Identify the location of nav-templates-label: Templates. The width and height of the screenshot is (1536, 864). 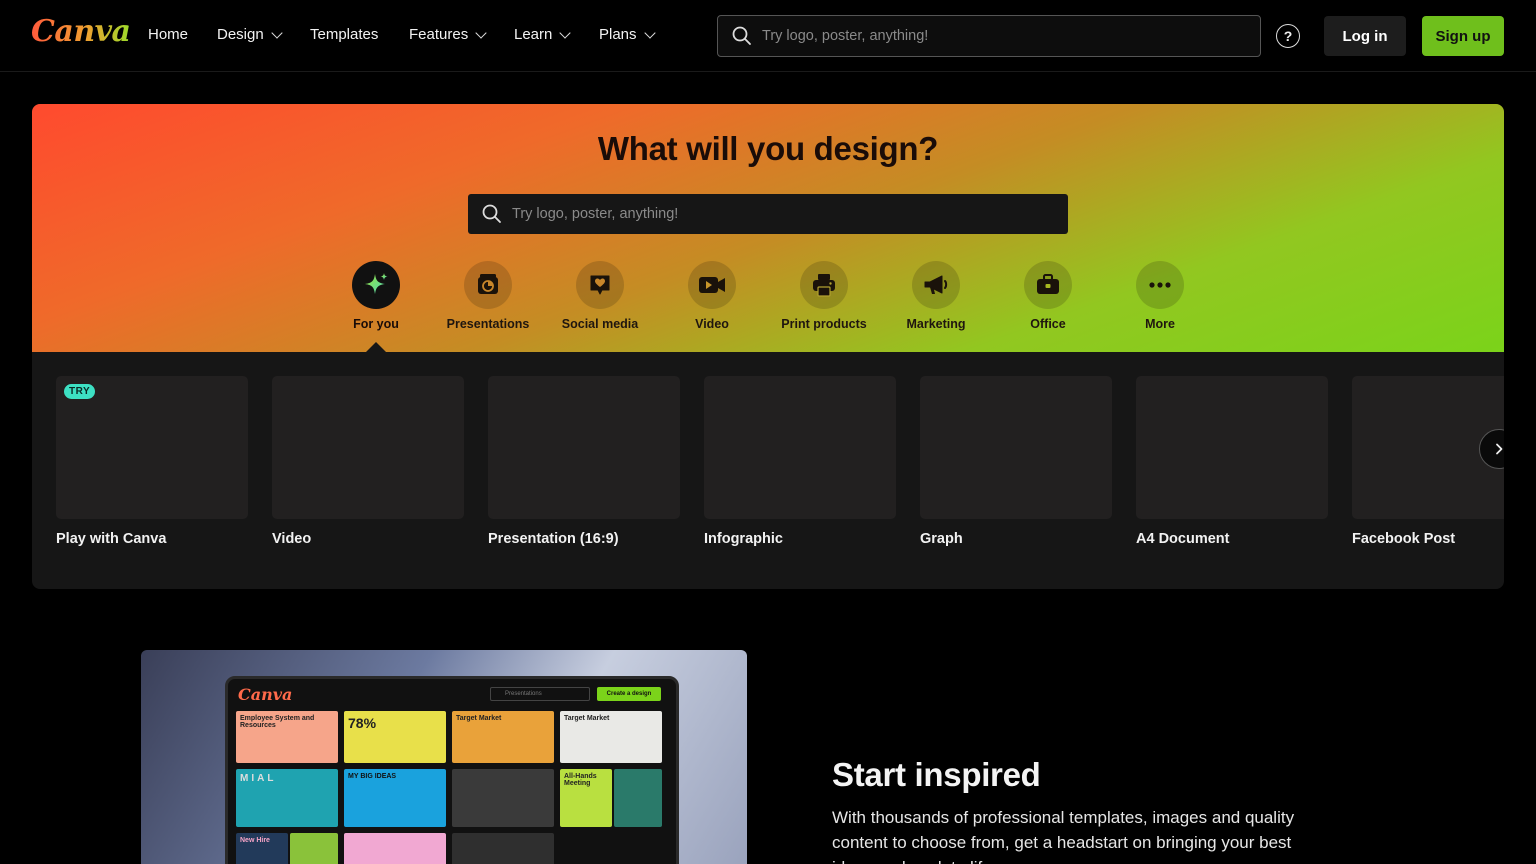
(344, 34).